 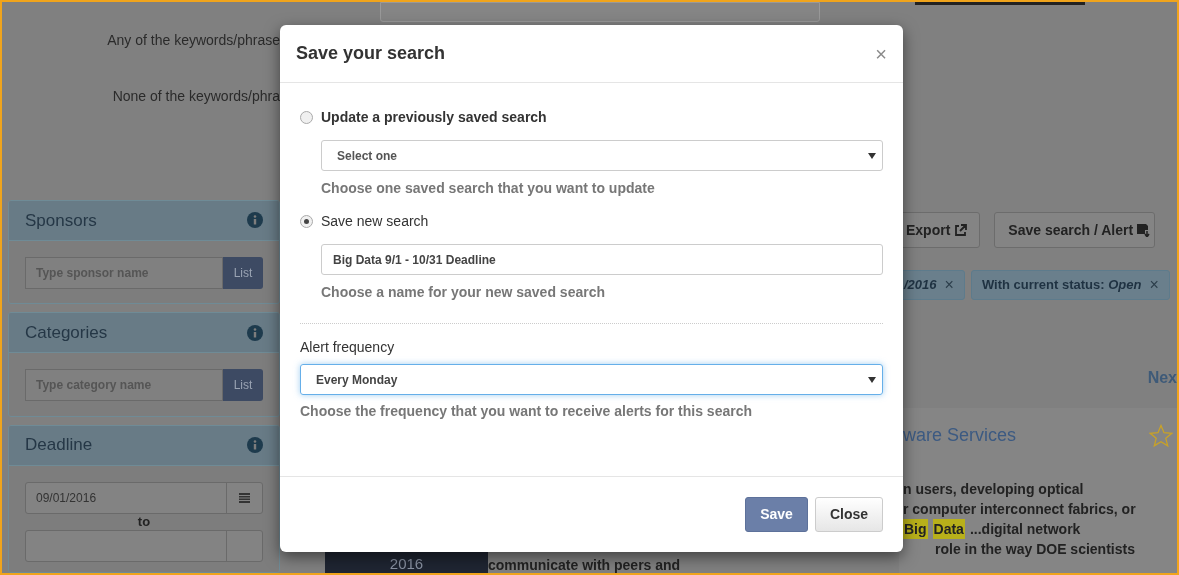 What do you see at coordinates (144, 545) in the screenshot?
I see `date-field` at bounding box center [144, 545].